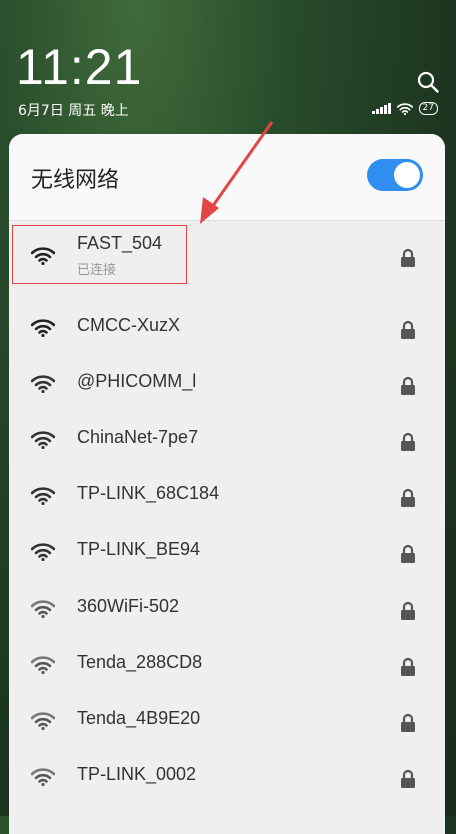  I want to click on network-row: Tenda_4B9E20, so click(227, 720).